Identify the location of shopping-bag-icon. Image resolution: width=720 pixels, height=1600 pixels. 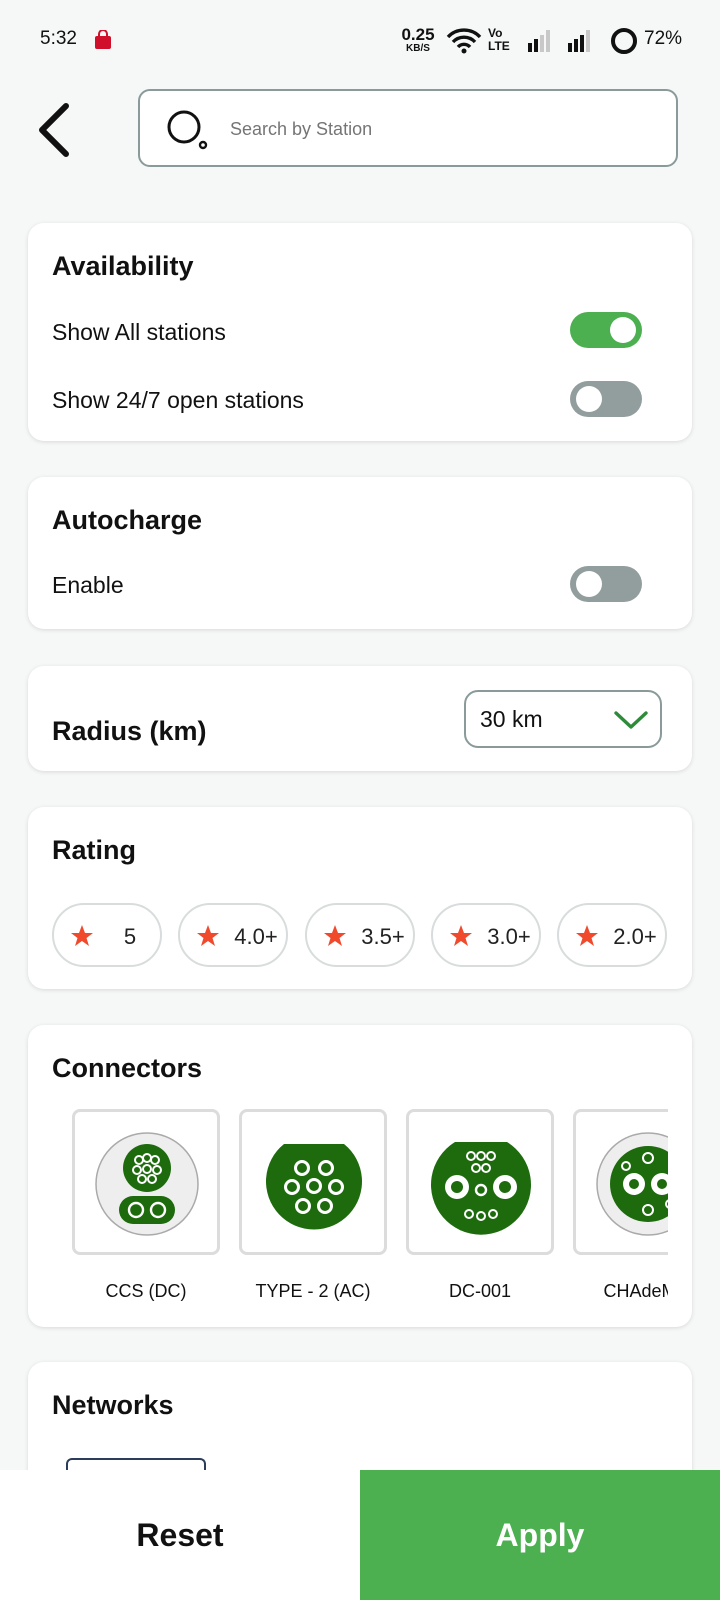
(103, 39).